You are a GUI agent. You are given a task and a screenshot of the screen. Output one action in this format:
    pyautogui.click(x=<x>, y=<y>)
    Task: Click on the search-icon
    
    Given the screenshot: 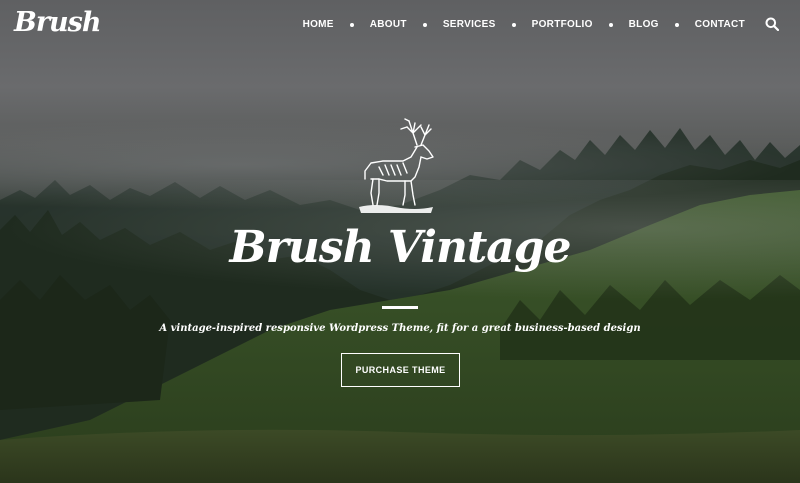 What is the action you would take?
    pyautogui.click(x=772, y=24)
    